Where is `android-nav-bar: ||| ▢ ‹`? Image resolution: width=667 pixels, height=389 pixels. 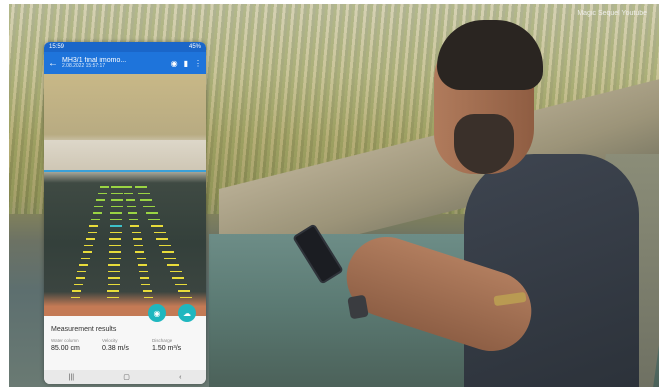 android-nav-bar: ||| ▢ ‹ is located at coordinates (125, 377).